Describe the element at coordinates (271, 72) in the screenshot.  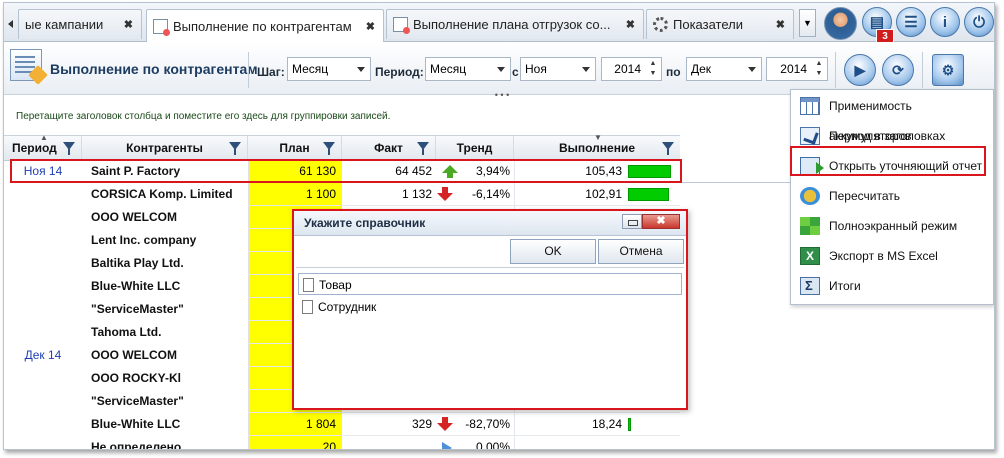
I see `step-label: Шаг:` at that location.